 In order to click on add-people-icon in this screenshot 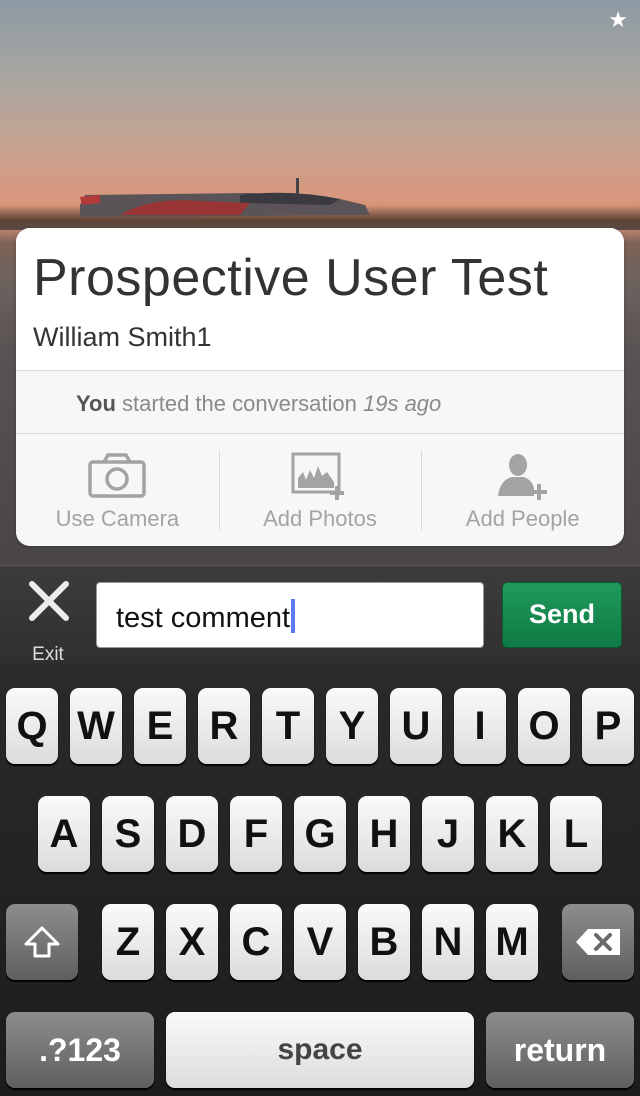, I will do `click(522, 477)`.